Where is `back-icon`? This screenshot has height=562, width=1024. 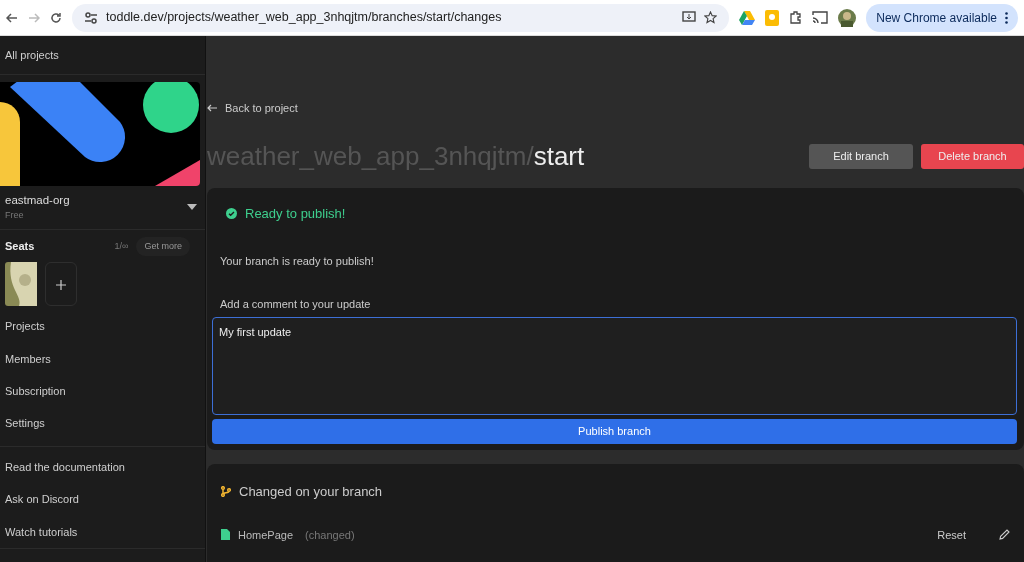 back-icon is located at coordinates (12, 17).